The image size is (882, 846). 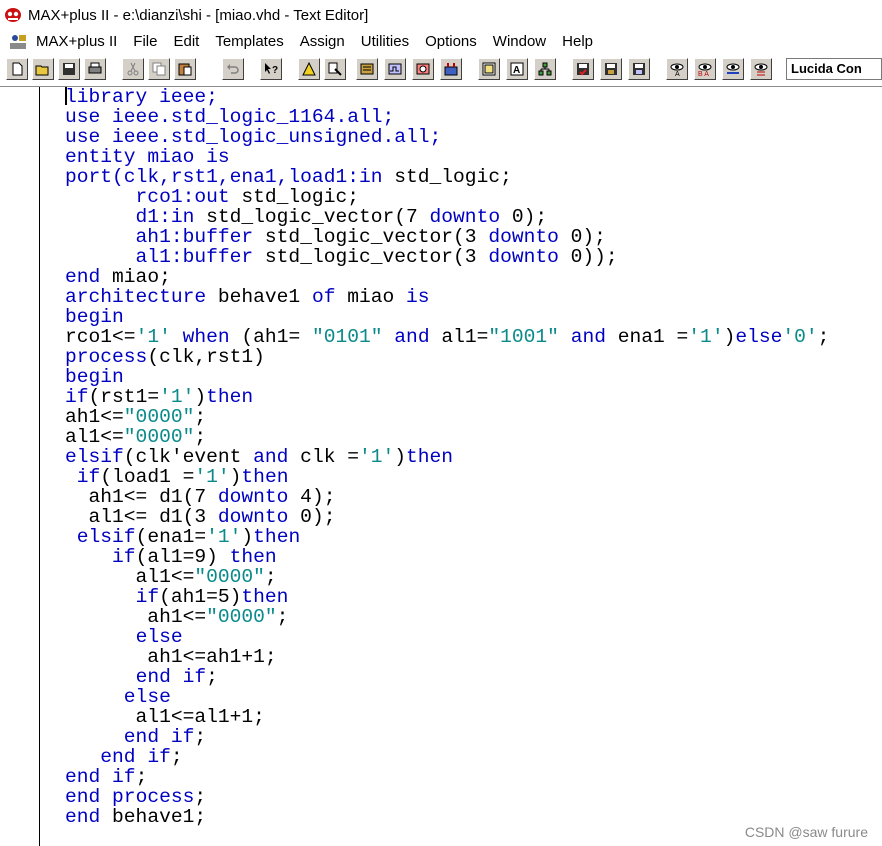 I want to click on code-token: when, so click(x=206, y=337).